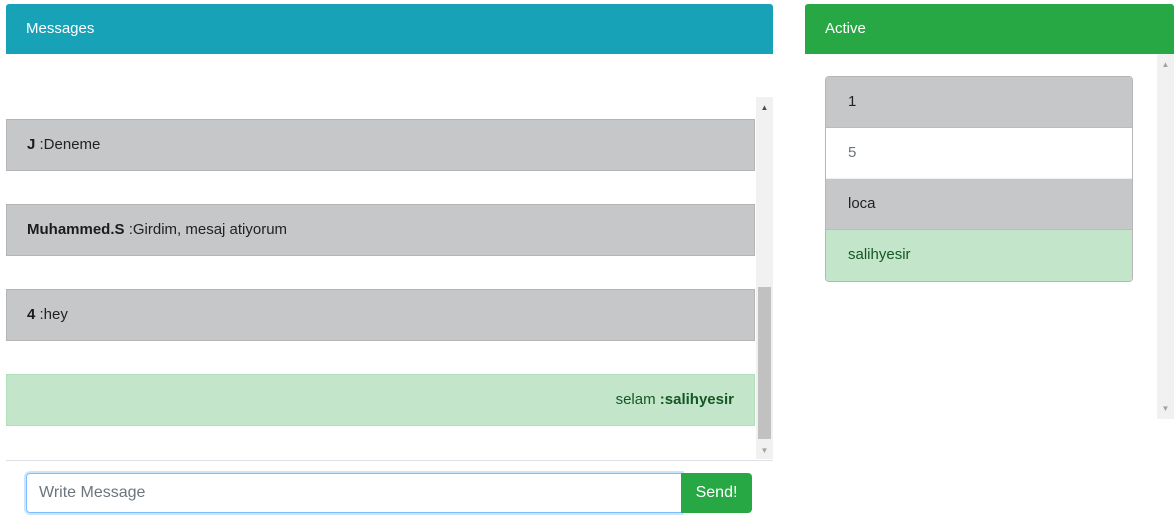 Image resolution: width=1174 pixels, height=519 pixels. I want to click on active-user-item: 1, so click(979, 102).